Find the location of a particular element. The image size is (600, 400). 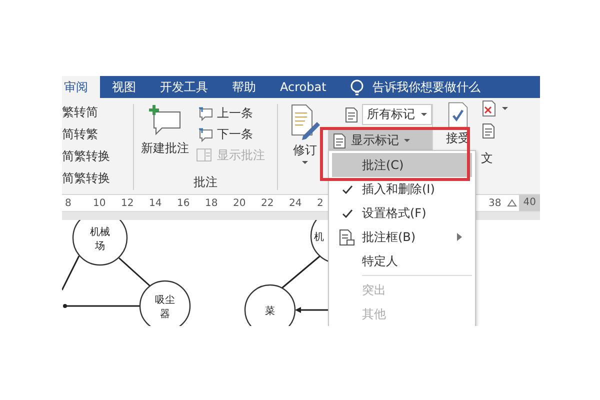

tell-me-placeholder: 告诉我你想要做什么 is located at coordinates (426, 87).